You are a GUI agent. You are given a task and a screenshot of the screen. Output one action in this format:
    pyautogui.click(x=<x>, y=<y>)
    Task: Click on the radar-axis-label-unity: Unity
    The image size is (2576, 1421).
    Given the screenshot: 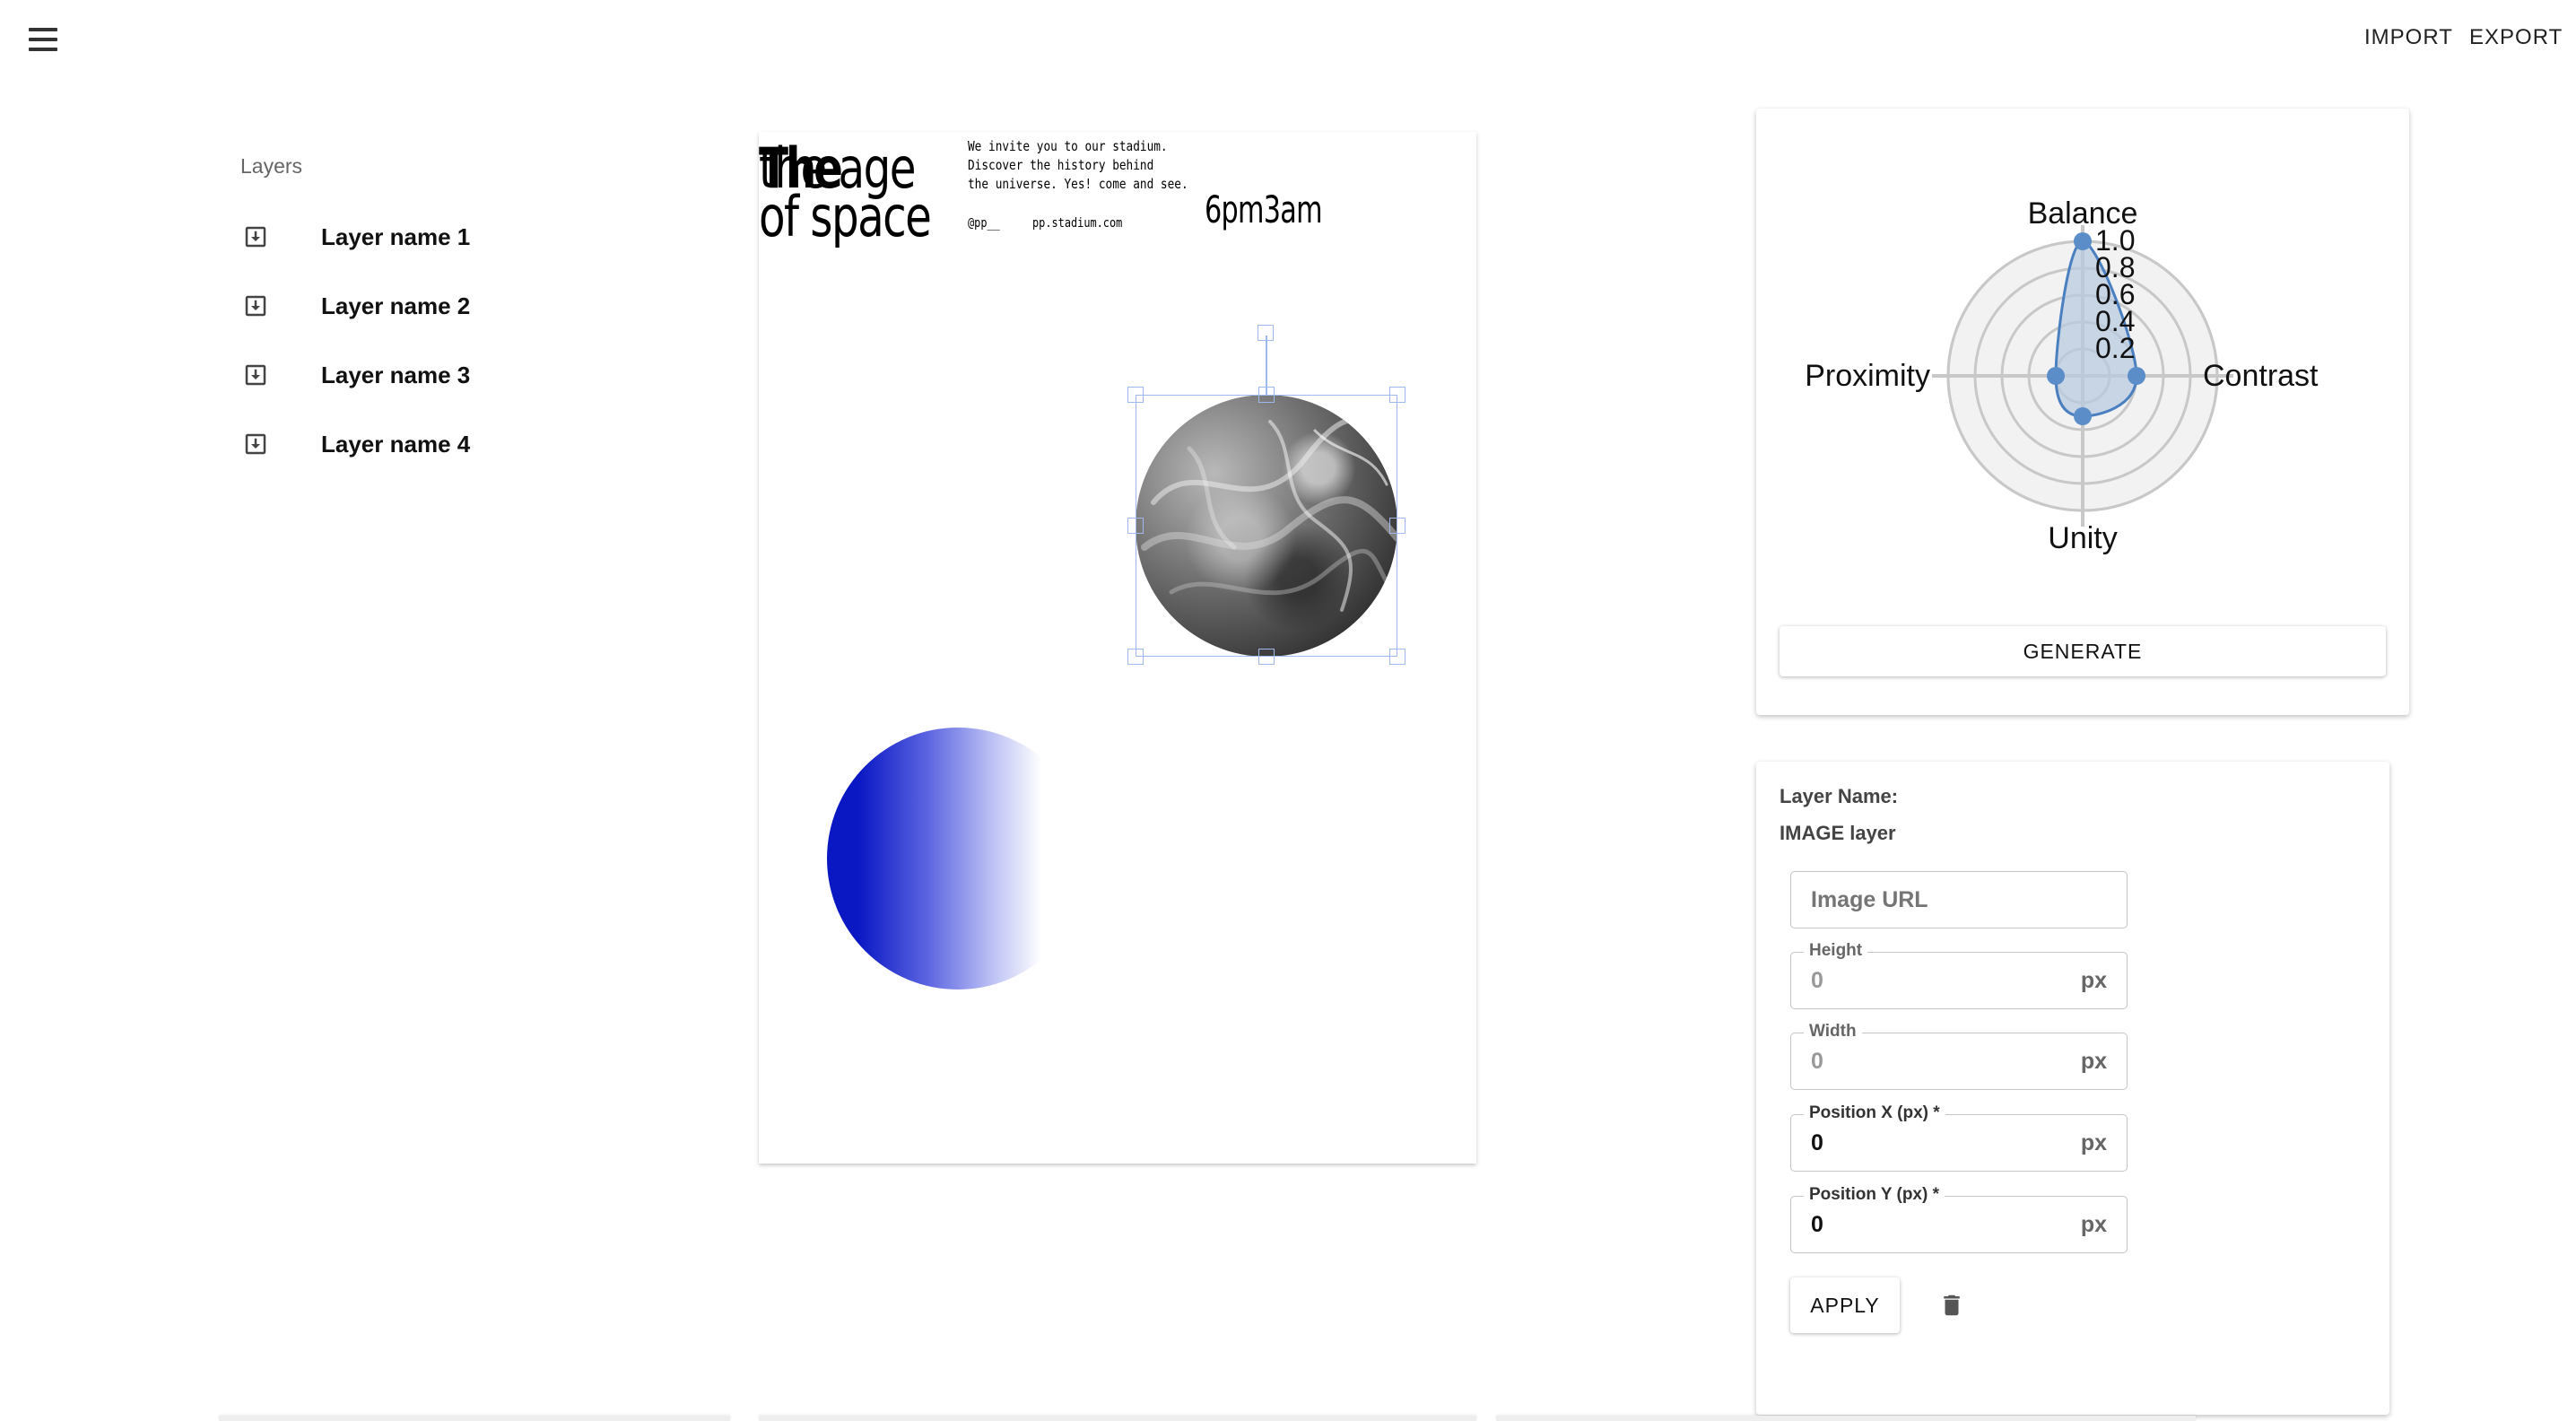 What is the action you would take?
    pyautogui.click(x=2082, y=538)
    